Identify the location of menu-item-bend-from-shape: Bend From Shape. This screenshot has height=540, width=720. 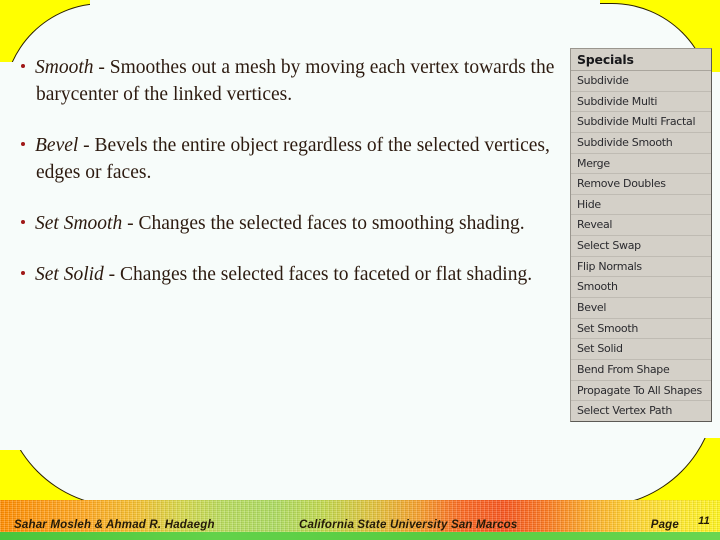
(641, 370).